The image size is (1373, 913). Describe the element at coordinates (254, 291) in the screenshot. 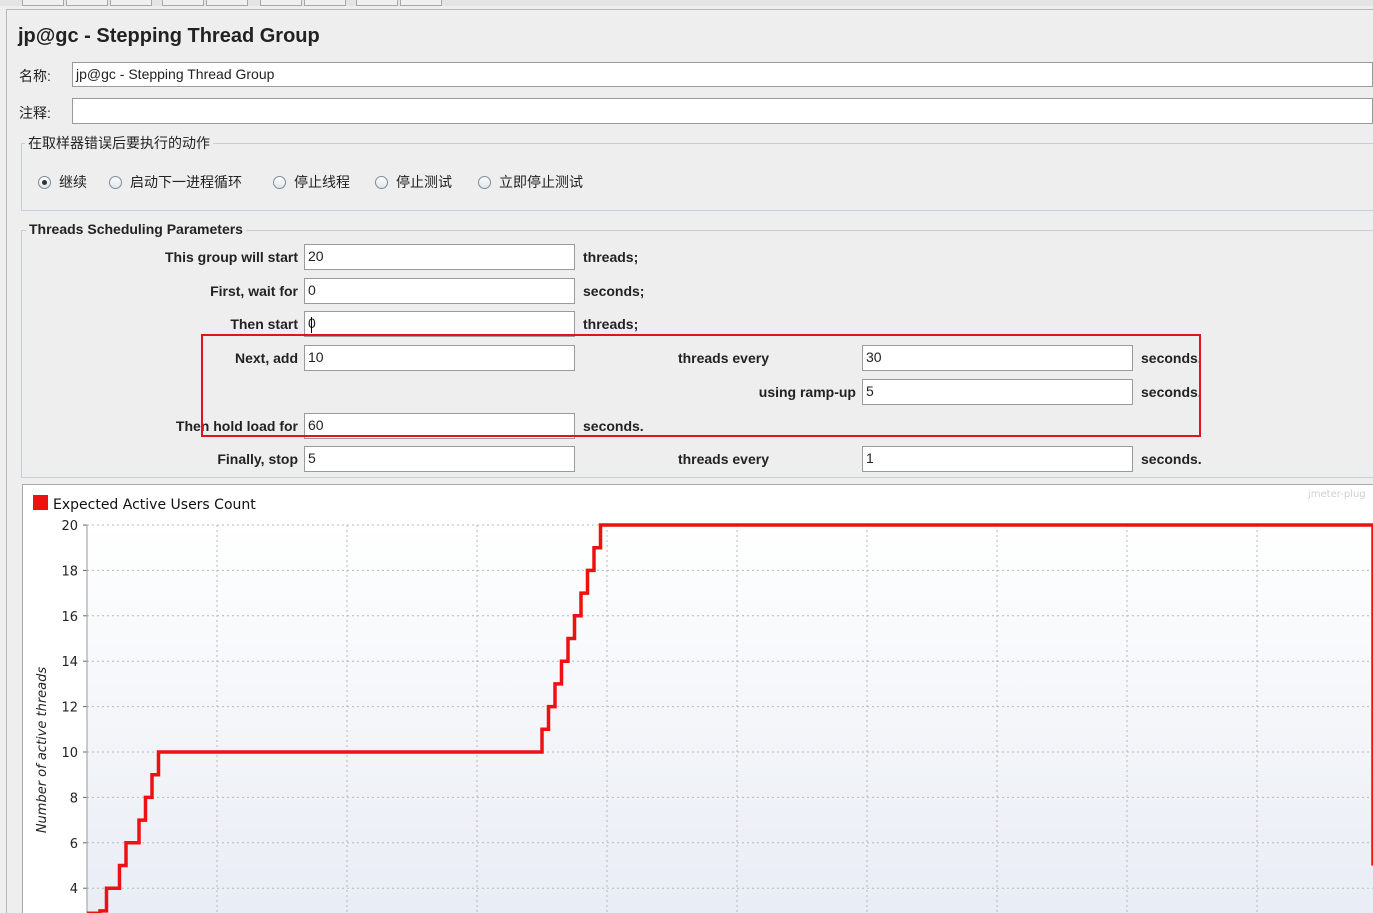

I see `initial-delay-label: First, wait for` at that location.